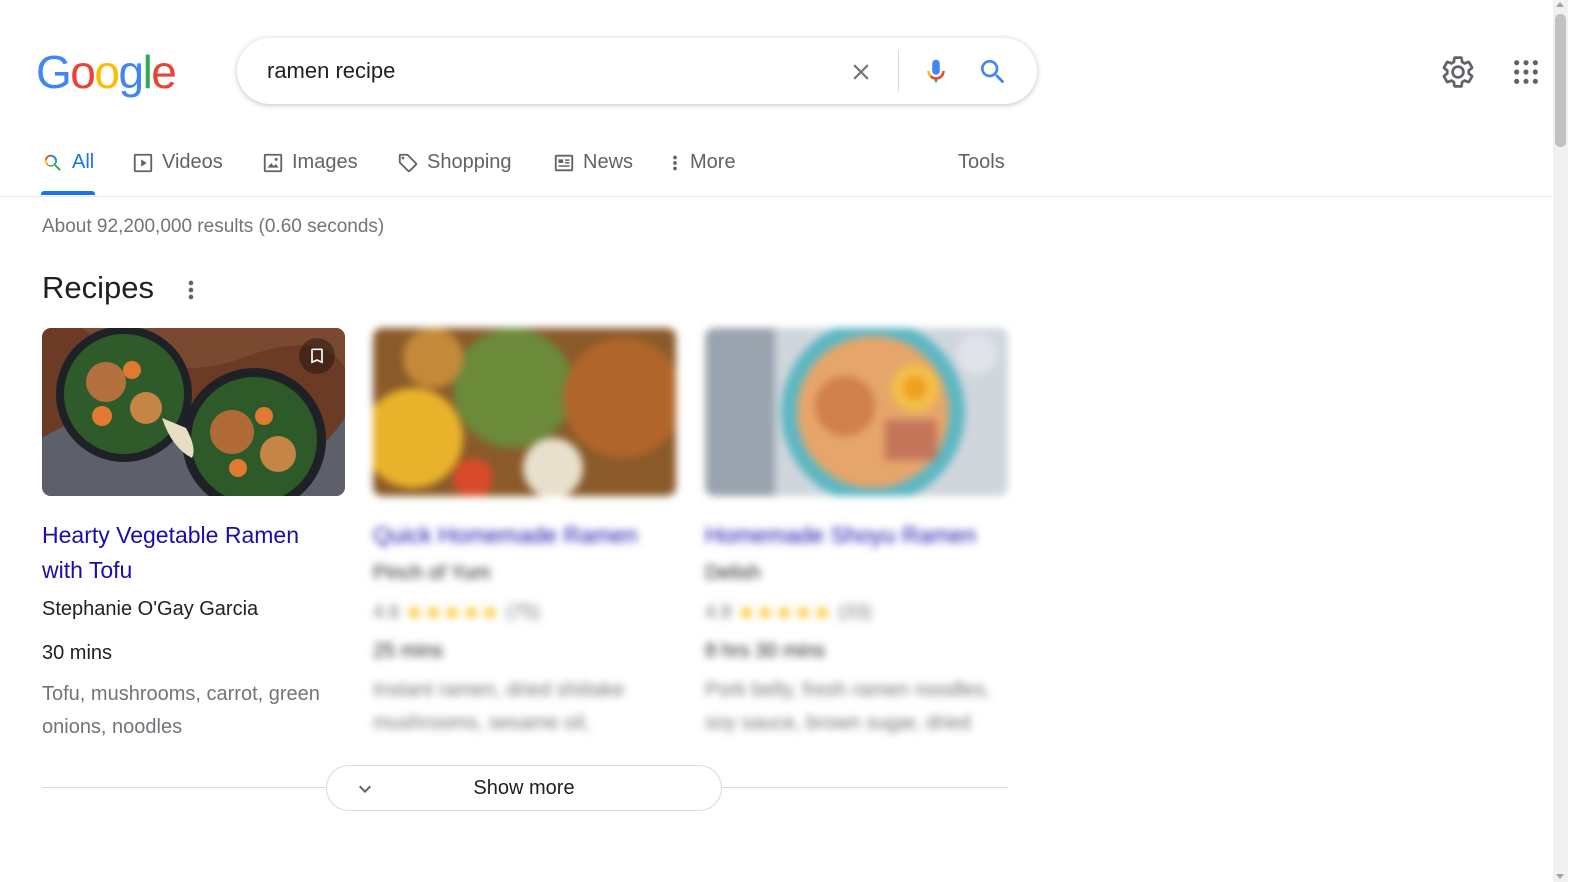  I want to click on google-logo: Google, so click(106, 72).